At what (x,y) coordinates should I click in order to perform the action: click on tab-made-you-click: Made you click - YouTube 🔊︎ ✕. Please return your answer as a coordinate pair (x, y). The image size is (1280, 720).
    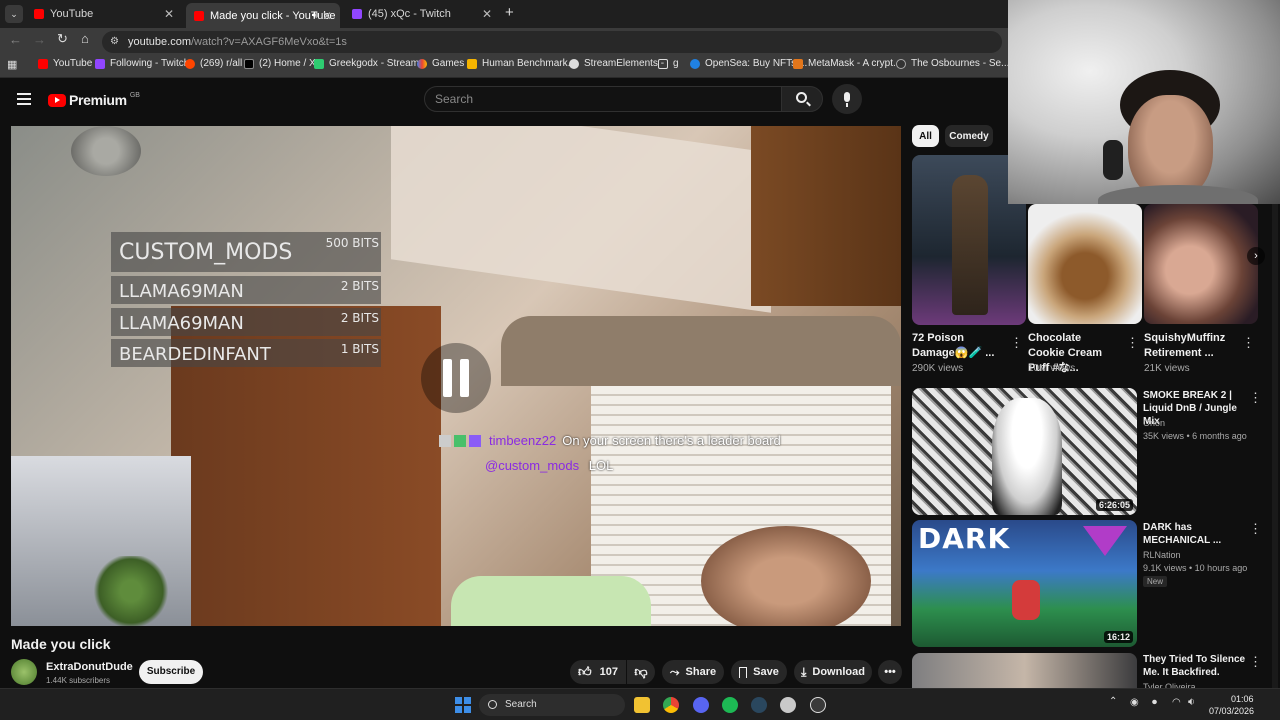
    Looking at the image, I should click on (263, 15).